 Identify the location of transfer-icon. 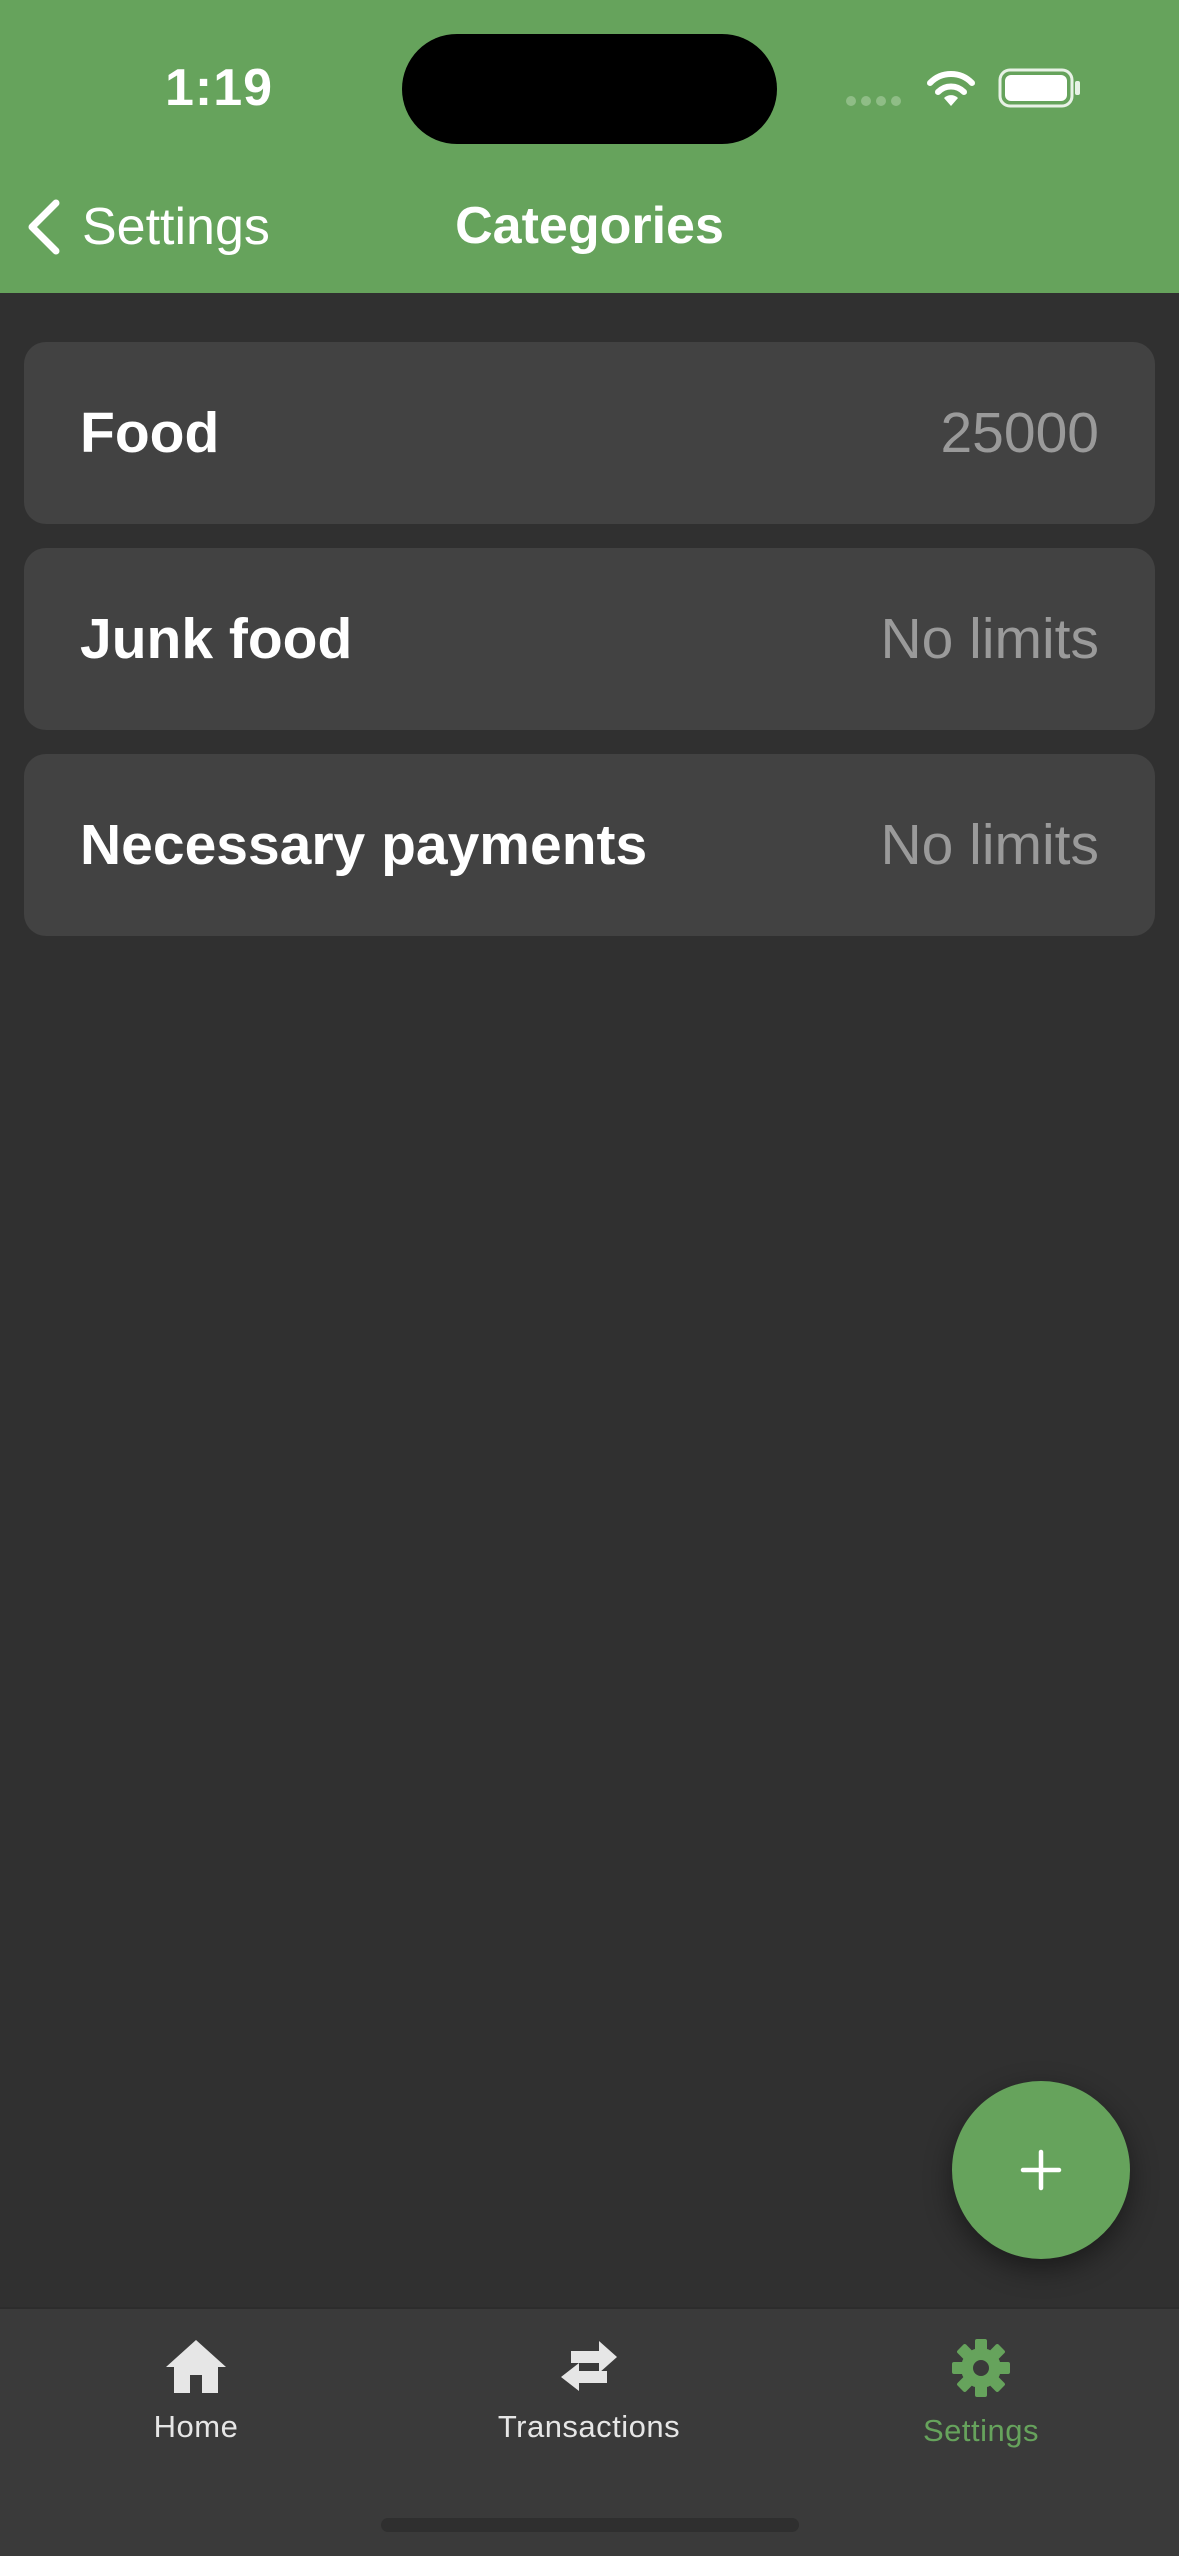
(589, 2366).